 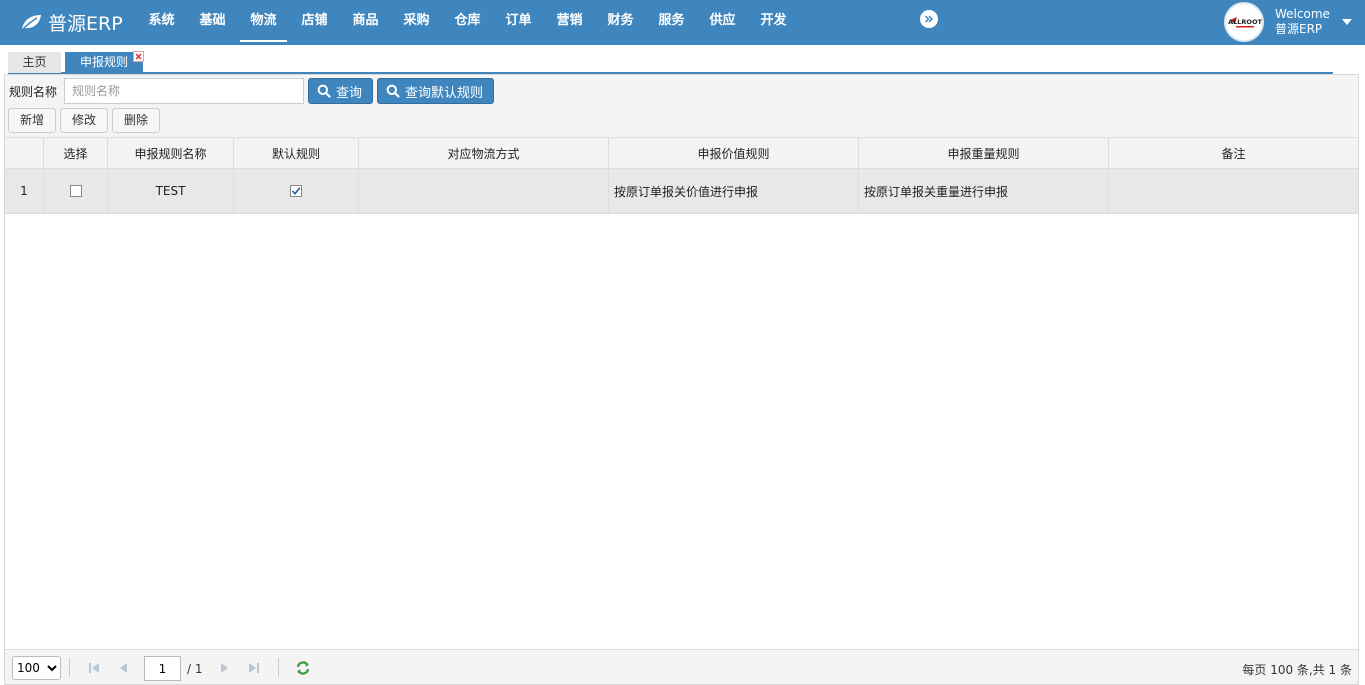 I want to click on caret-down-icon, so click(x=1346, y=22).